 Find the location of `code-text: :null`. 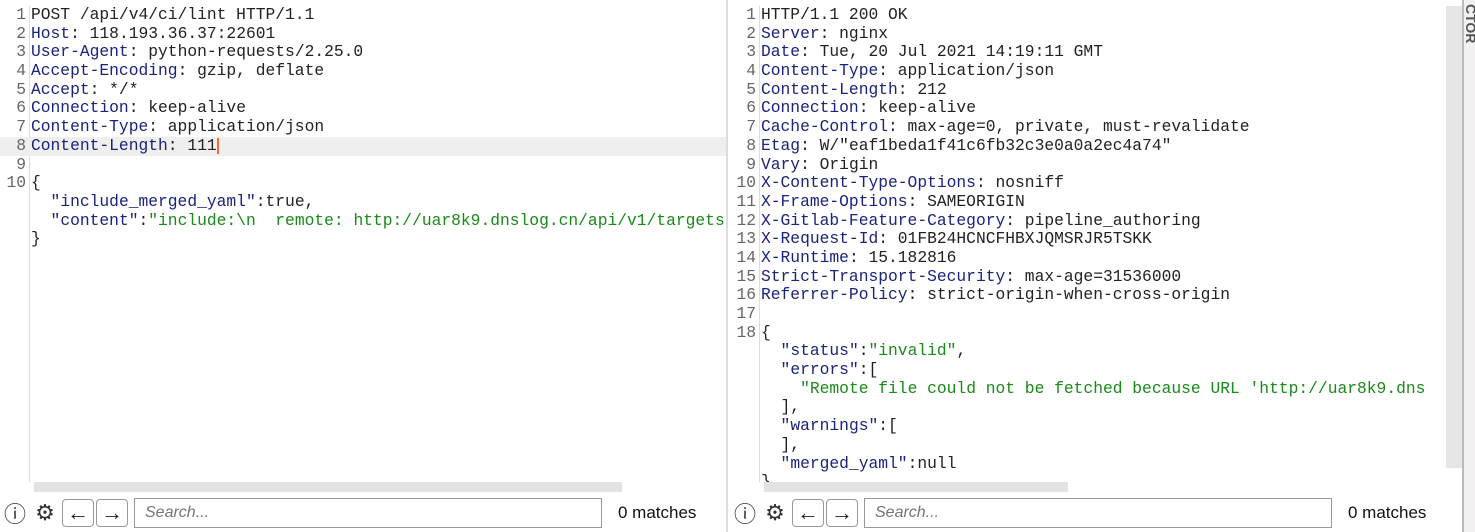

code-text: :null is located at coordinates (932, 463).